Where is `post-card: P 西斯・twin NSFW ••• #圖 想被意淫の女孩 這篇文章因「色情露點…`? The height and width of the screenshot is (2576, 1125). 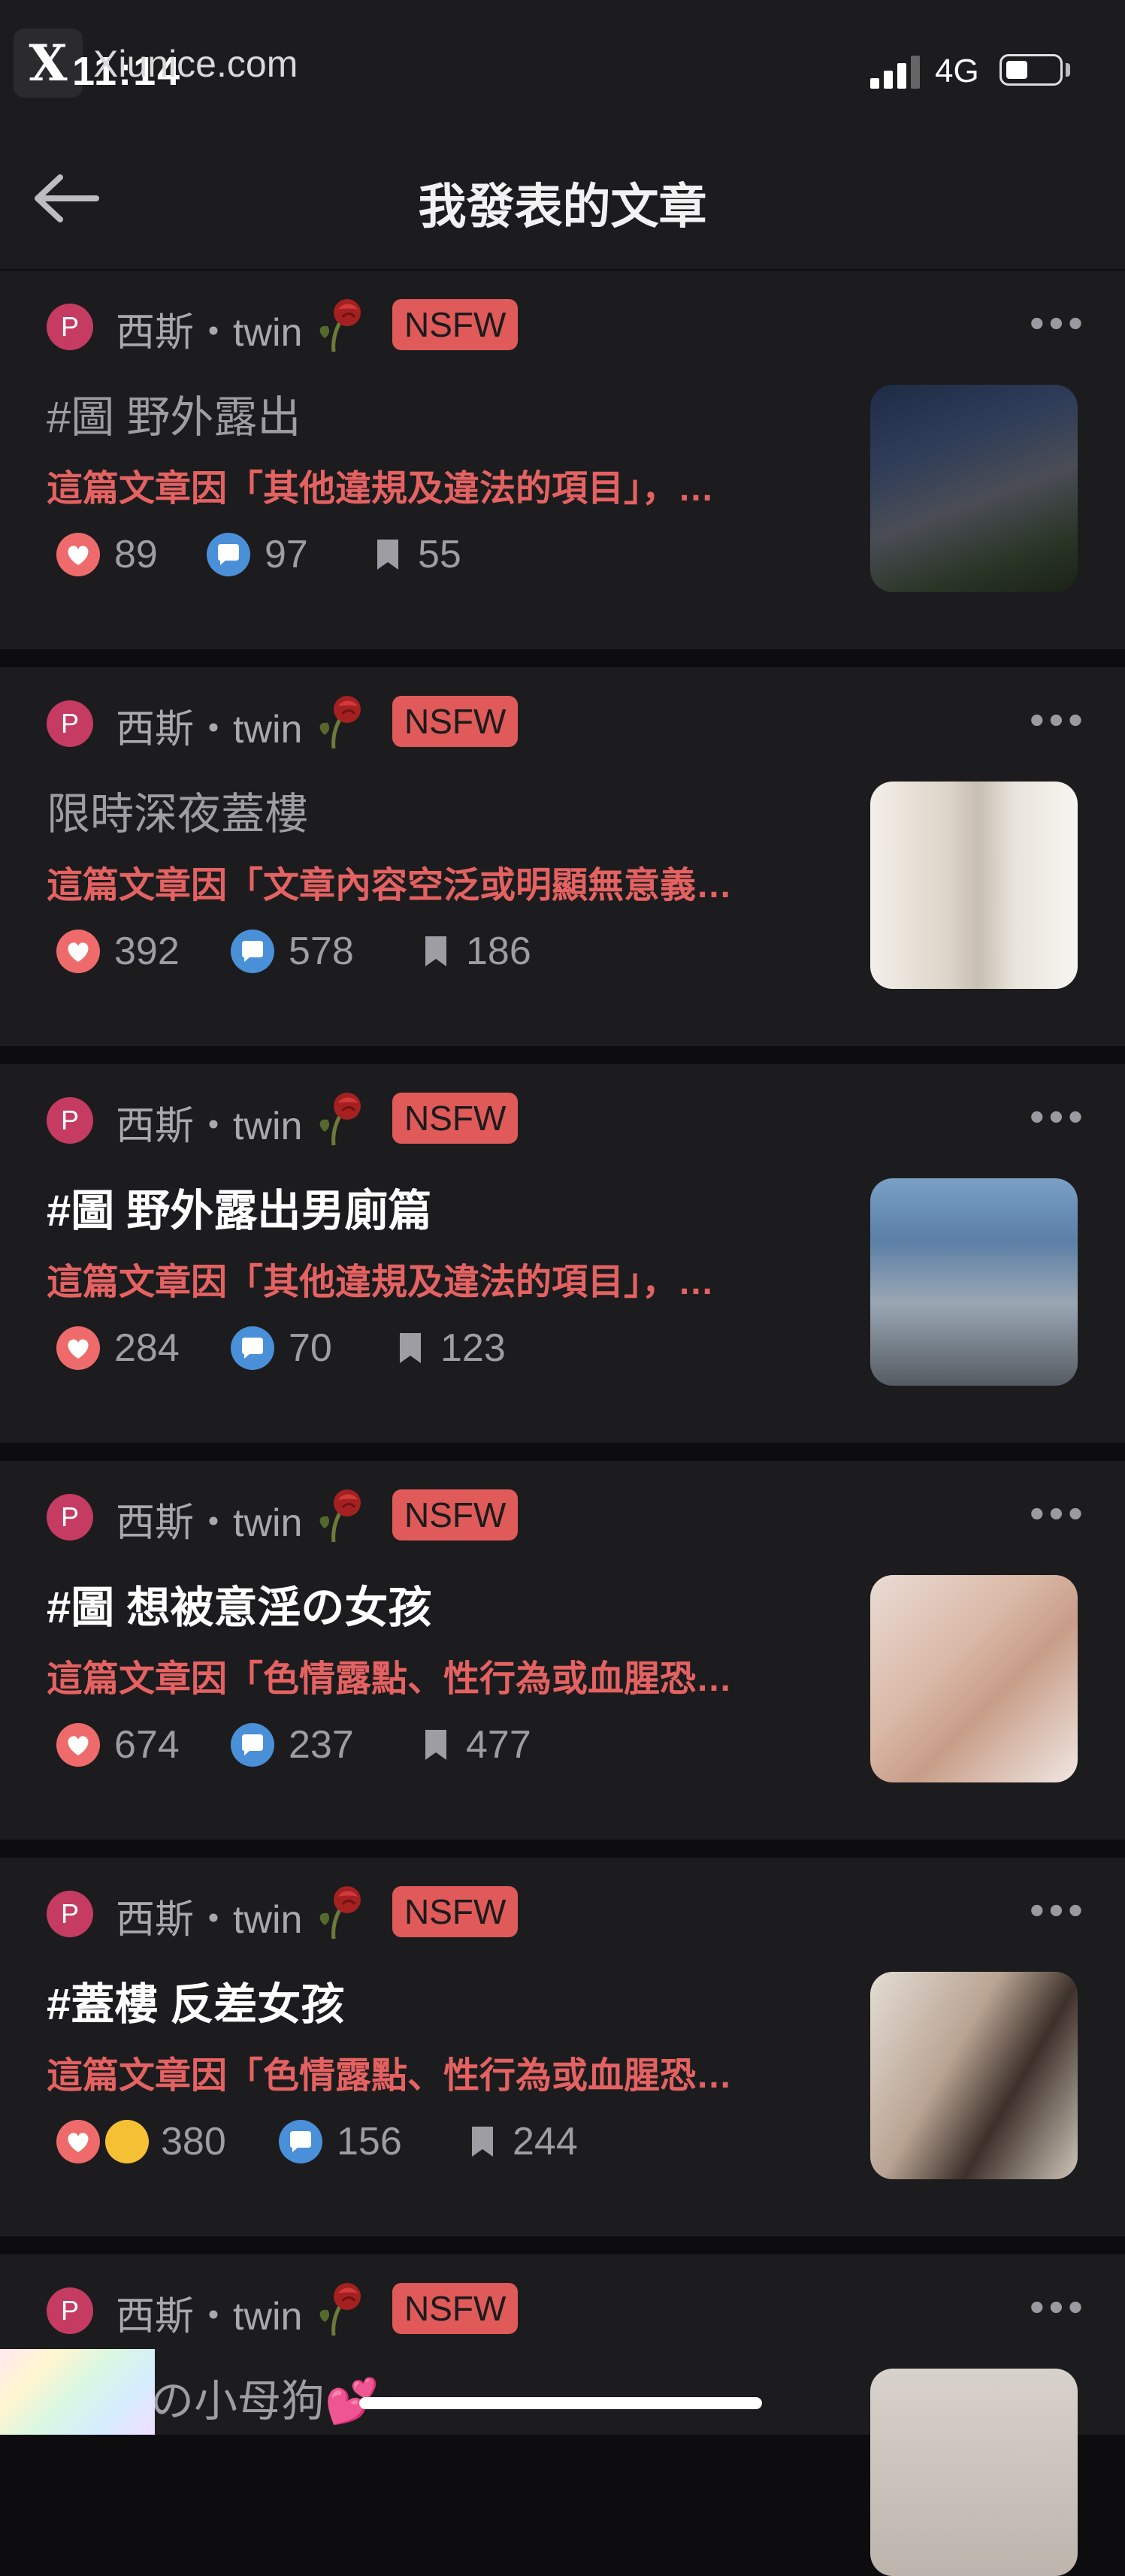
post-card: P 西斯・twin NSFW ••• #圖 想被意淫の女孩 這篇文章因「色情露點… is located at coordinates (562, 1650).